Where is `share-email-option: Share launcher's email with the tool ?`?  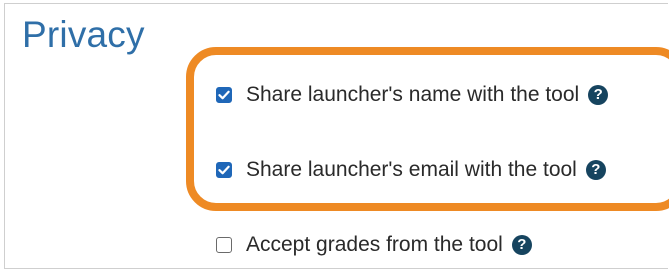
share-email-option: Share launcher's email with the tool ? is located at coordinates (411, 170).